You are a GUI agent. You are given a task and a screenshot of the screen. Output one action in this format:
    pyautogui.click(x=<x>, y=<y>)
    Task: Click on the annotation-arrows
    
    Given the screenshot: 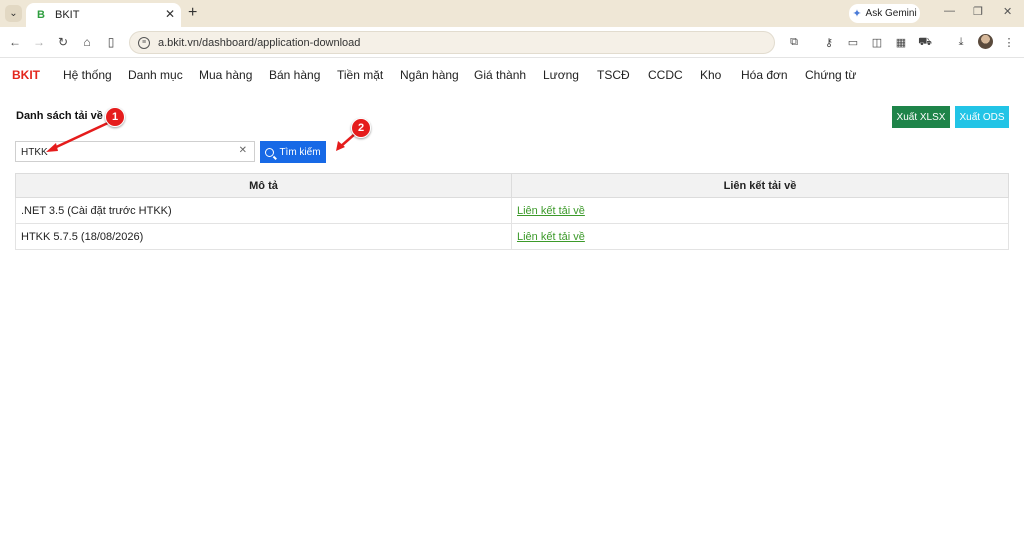 What is the action you would take?
    pyautogui.click(x=201, y=136)
    